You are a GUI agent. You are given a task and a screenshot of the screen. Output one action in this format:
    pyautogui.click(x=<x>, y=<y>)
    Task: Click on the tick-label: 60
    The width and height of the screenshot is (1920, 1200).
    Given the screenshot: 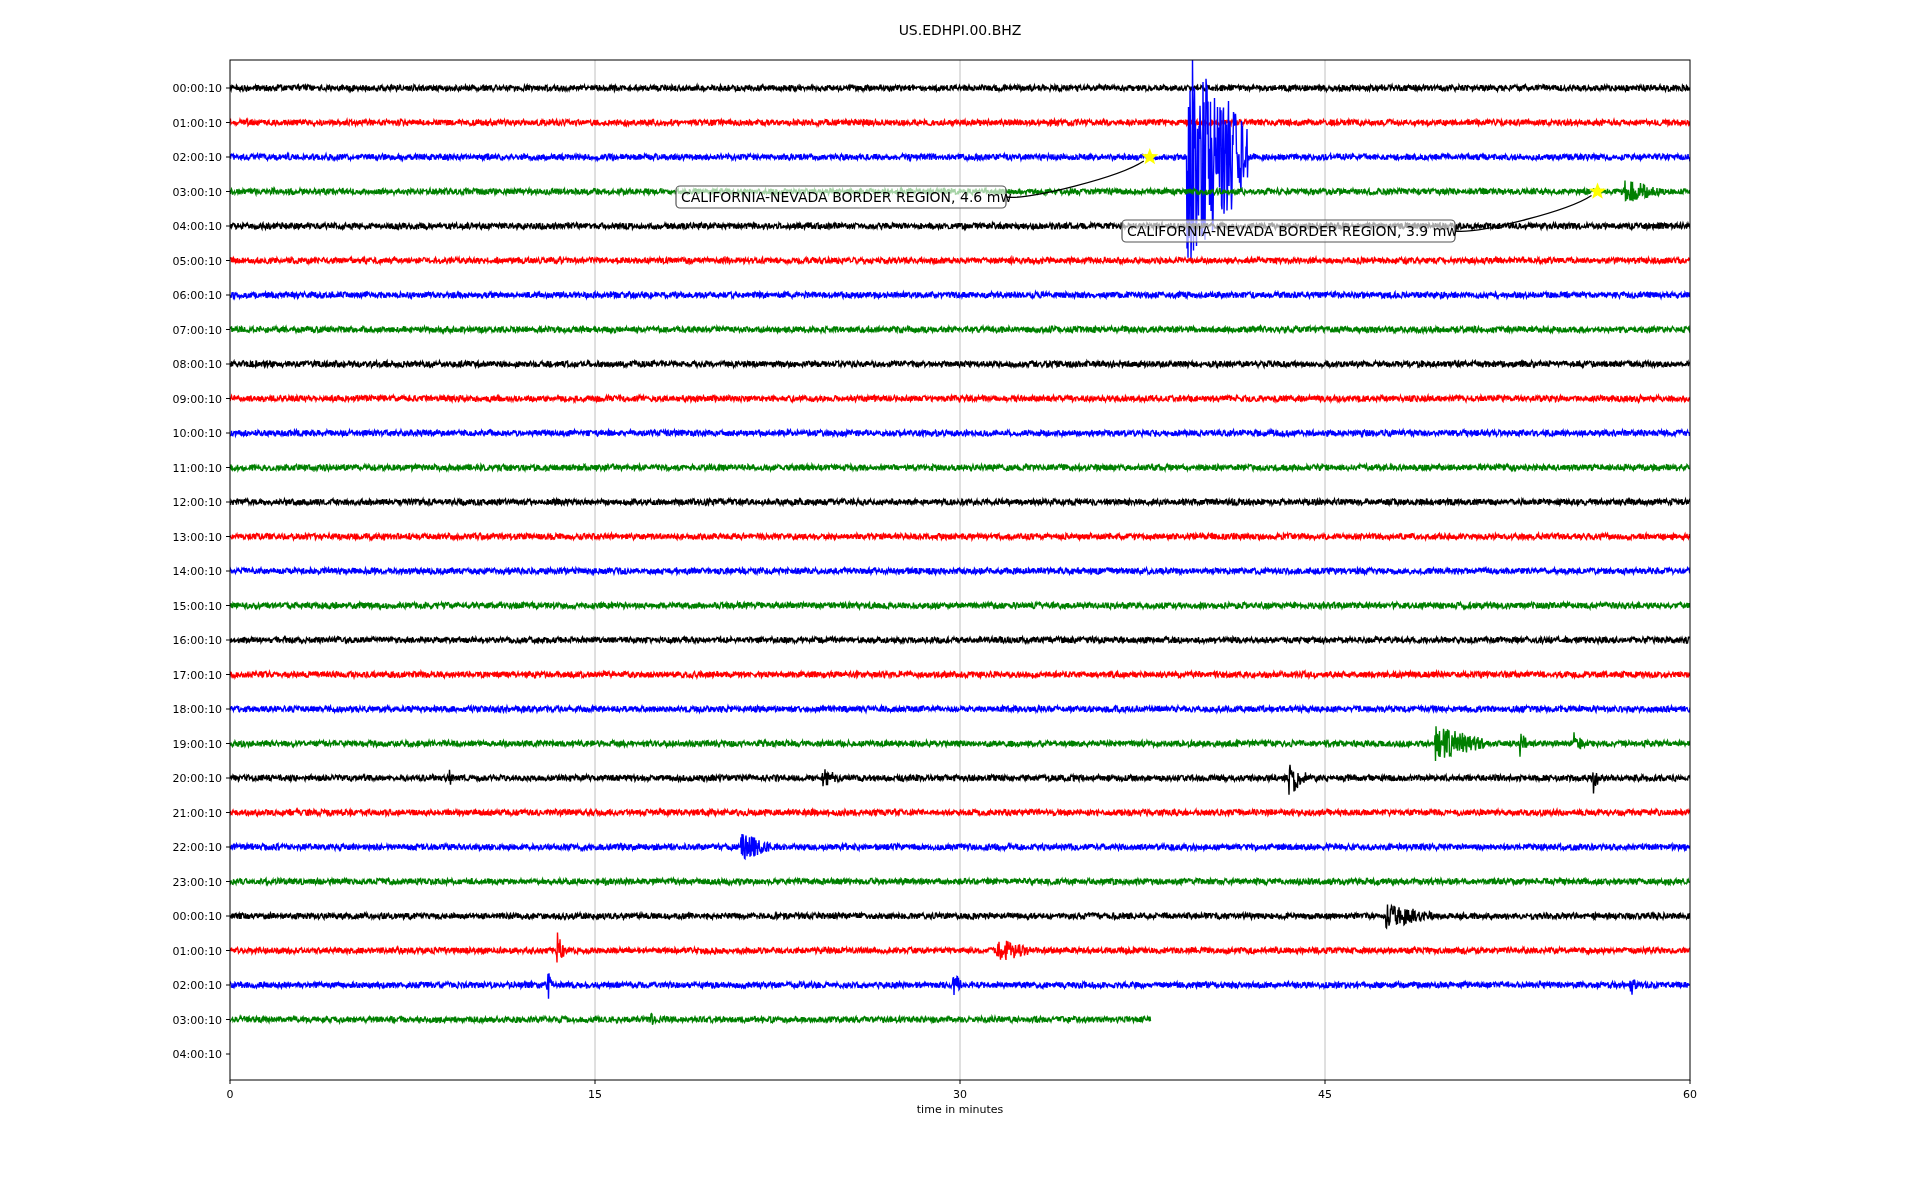 What is the action you would take?
    pyautogui.click(x=1690, y=1094)
    